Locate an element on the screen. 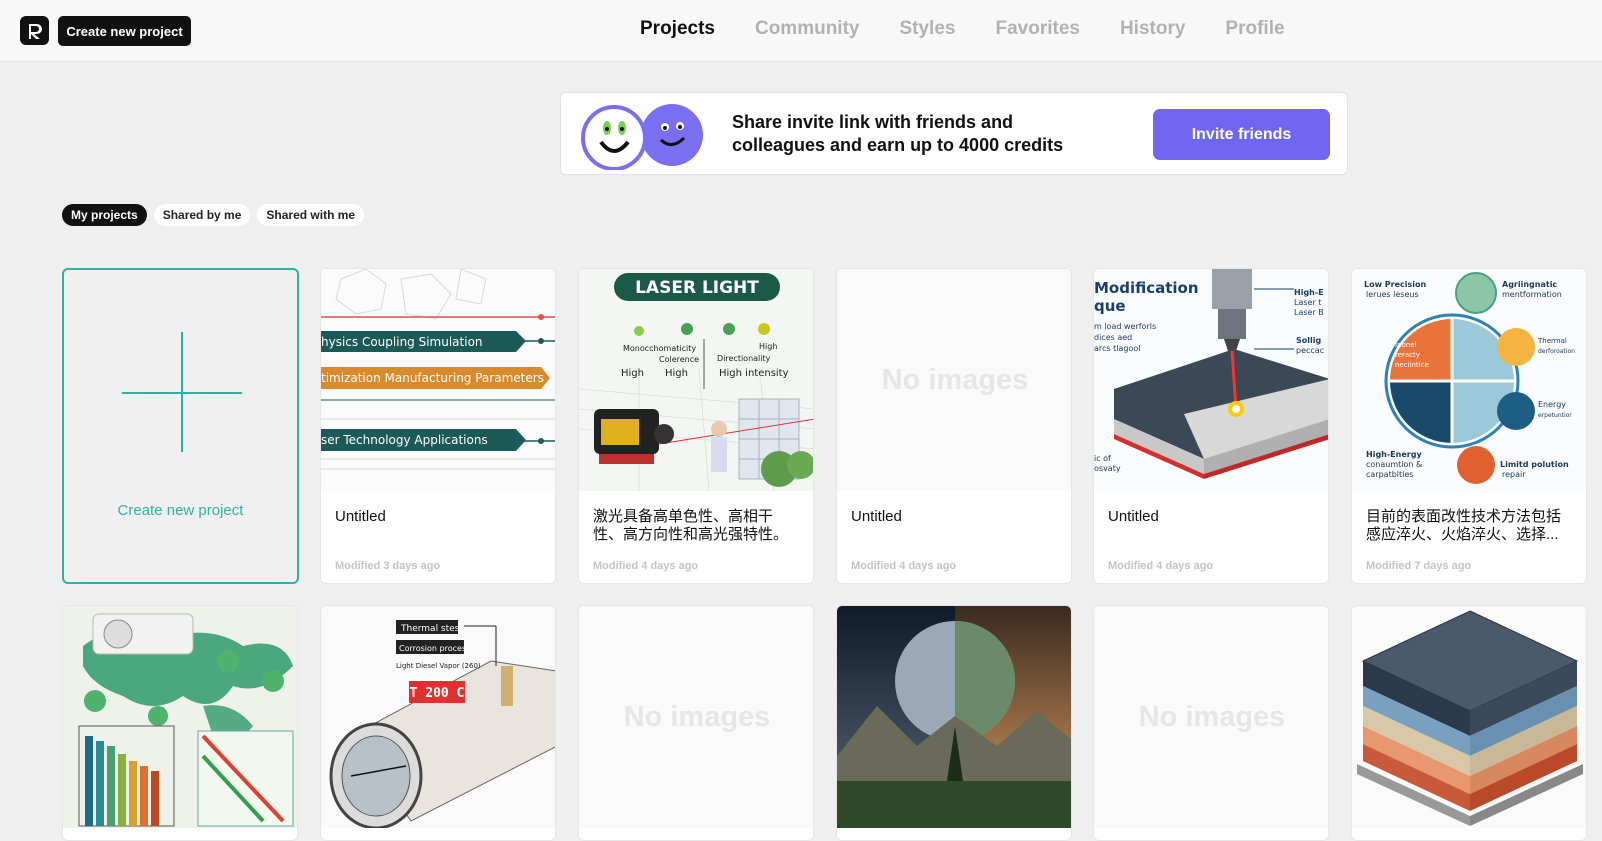 Image resolution: width=1602 pixels, height=841 pixels. thumb-text: Corrosion process is located at coordinates (434, 648).